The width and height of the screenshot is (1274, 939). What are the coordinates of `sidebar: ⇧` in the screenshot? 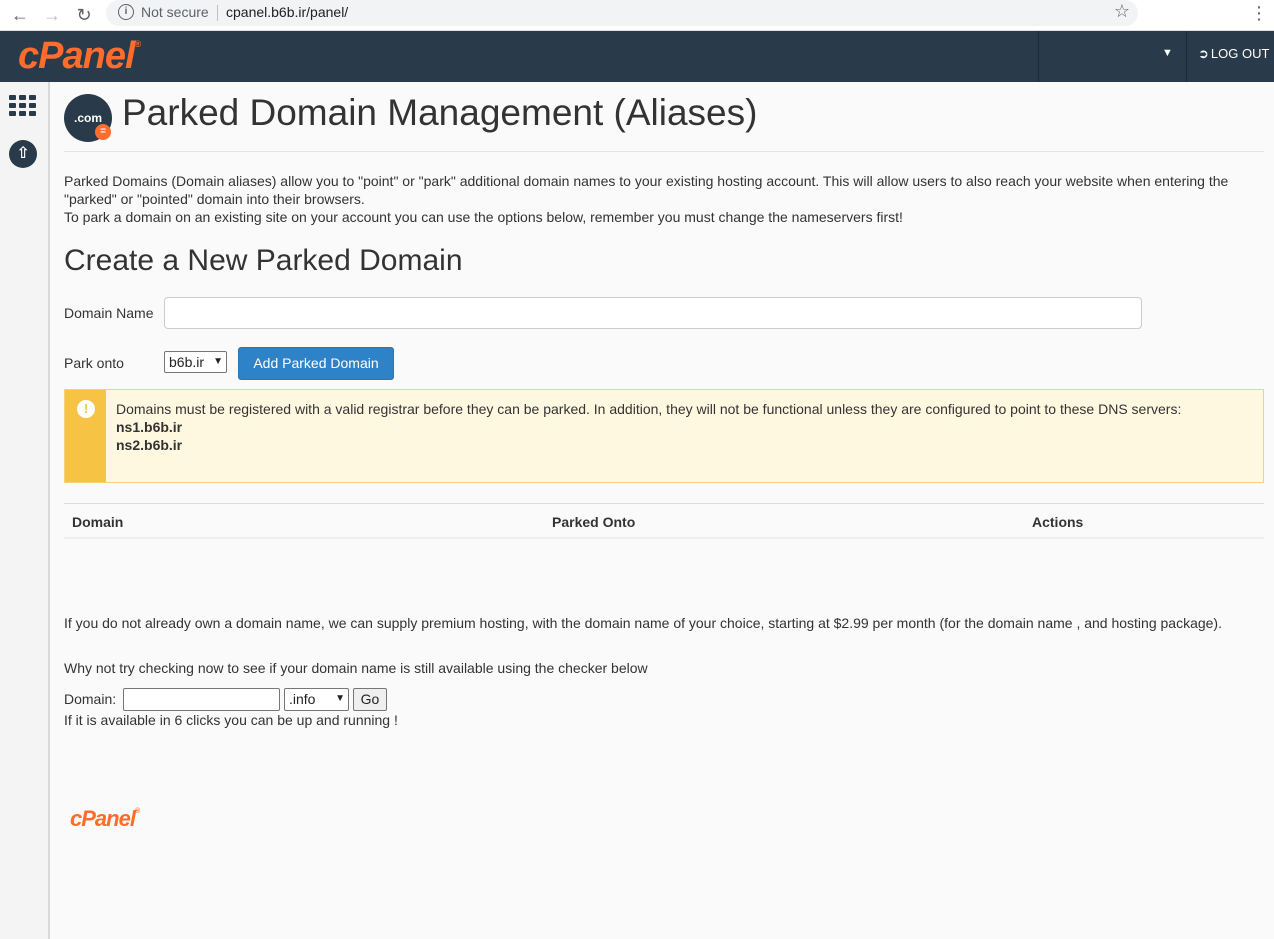 It's located at (25, 510).